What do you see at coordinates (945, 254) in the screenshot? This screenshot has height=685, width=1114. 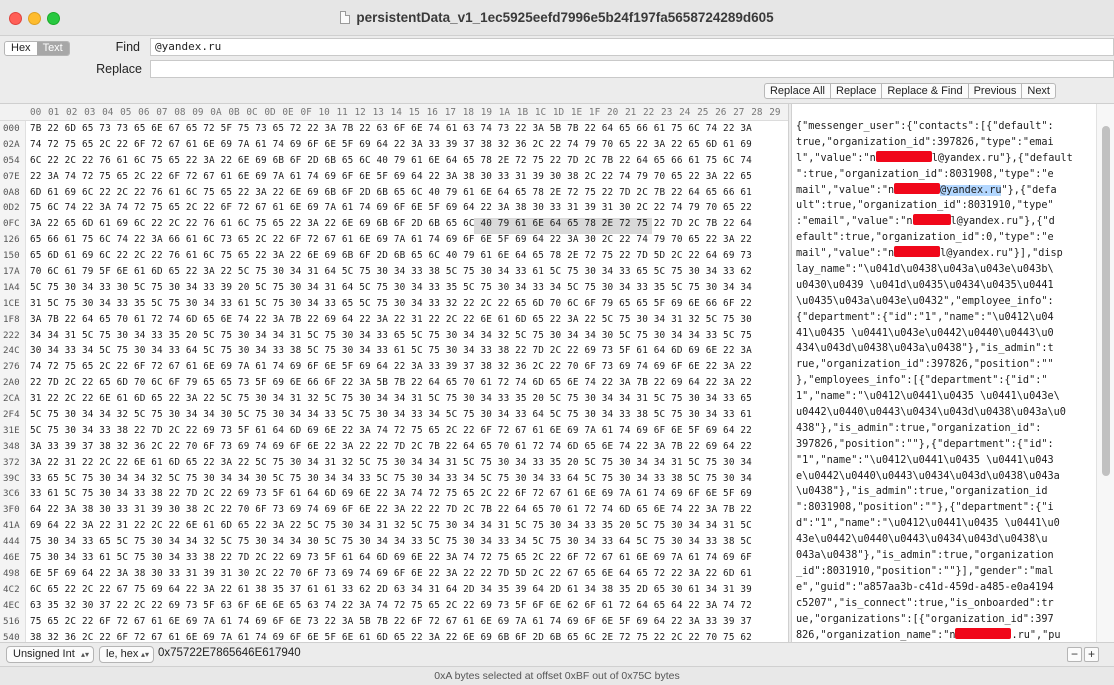 I see `text-row: mail","value":"n l@yandex.ru"}],"disp` at bounding box center [945, 254].